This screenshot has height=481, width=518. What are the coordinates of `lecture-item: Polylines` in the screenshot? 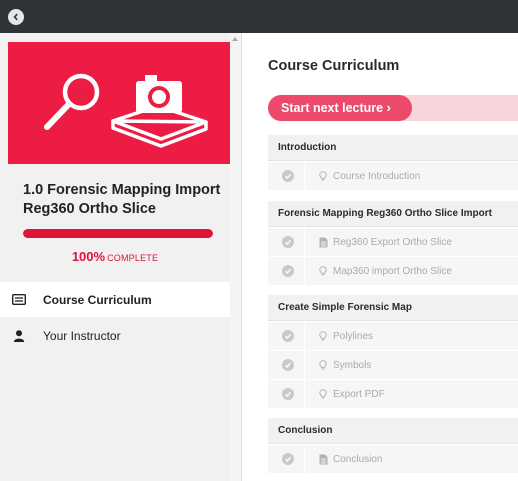 It's located at (393, 336).